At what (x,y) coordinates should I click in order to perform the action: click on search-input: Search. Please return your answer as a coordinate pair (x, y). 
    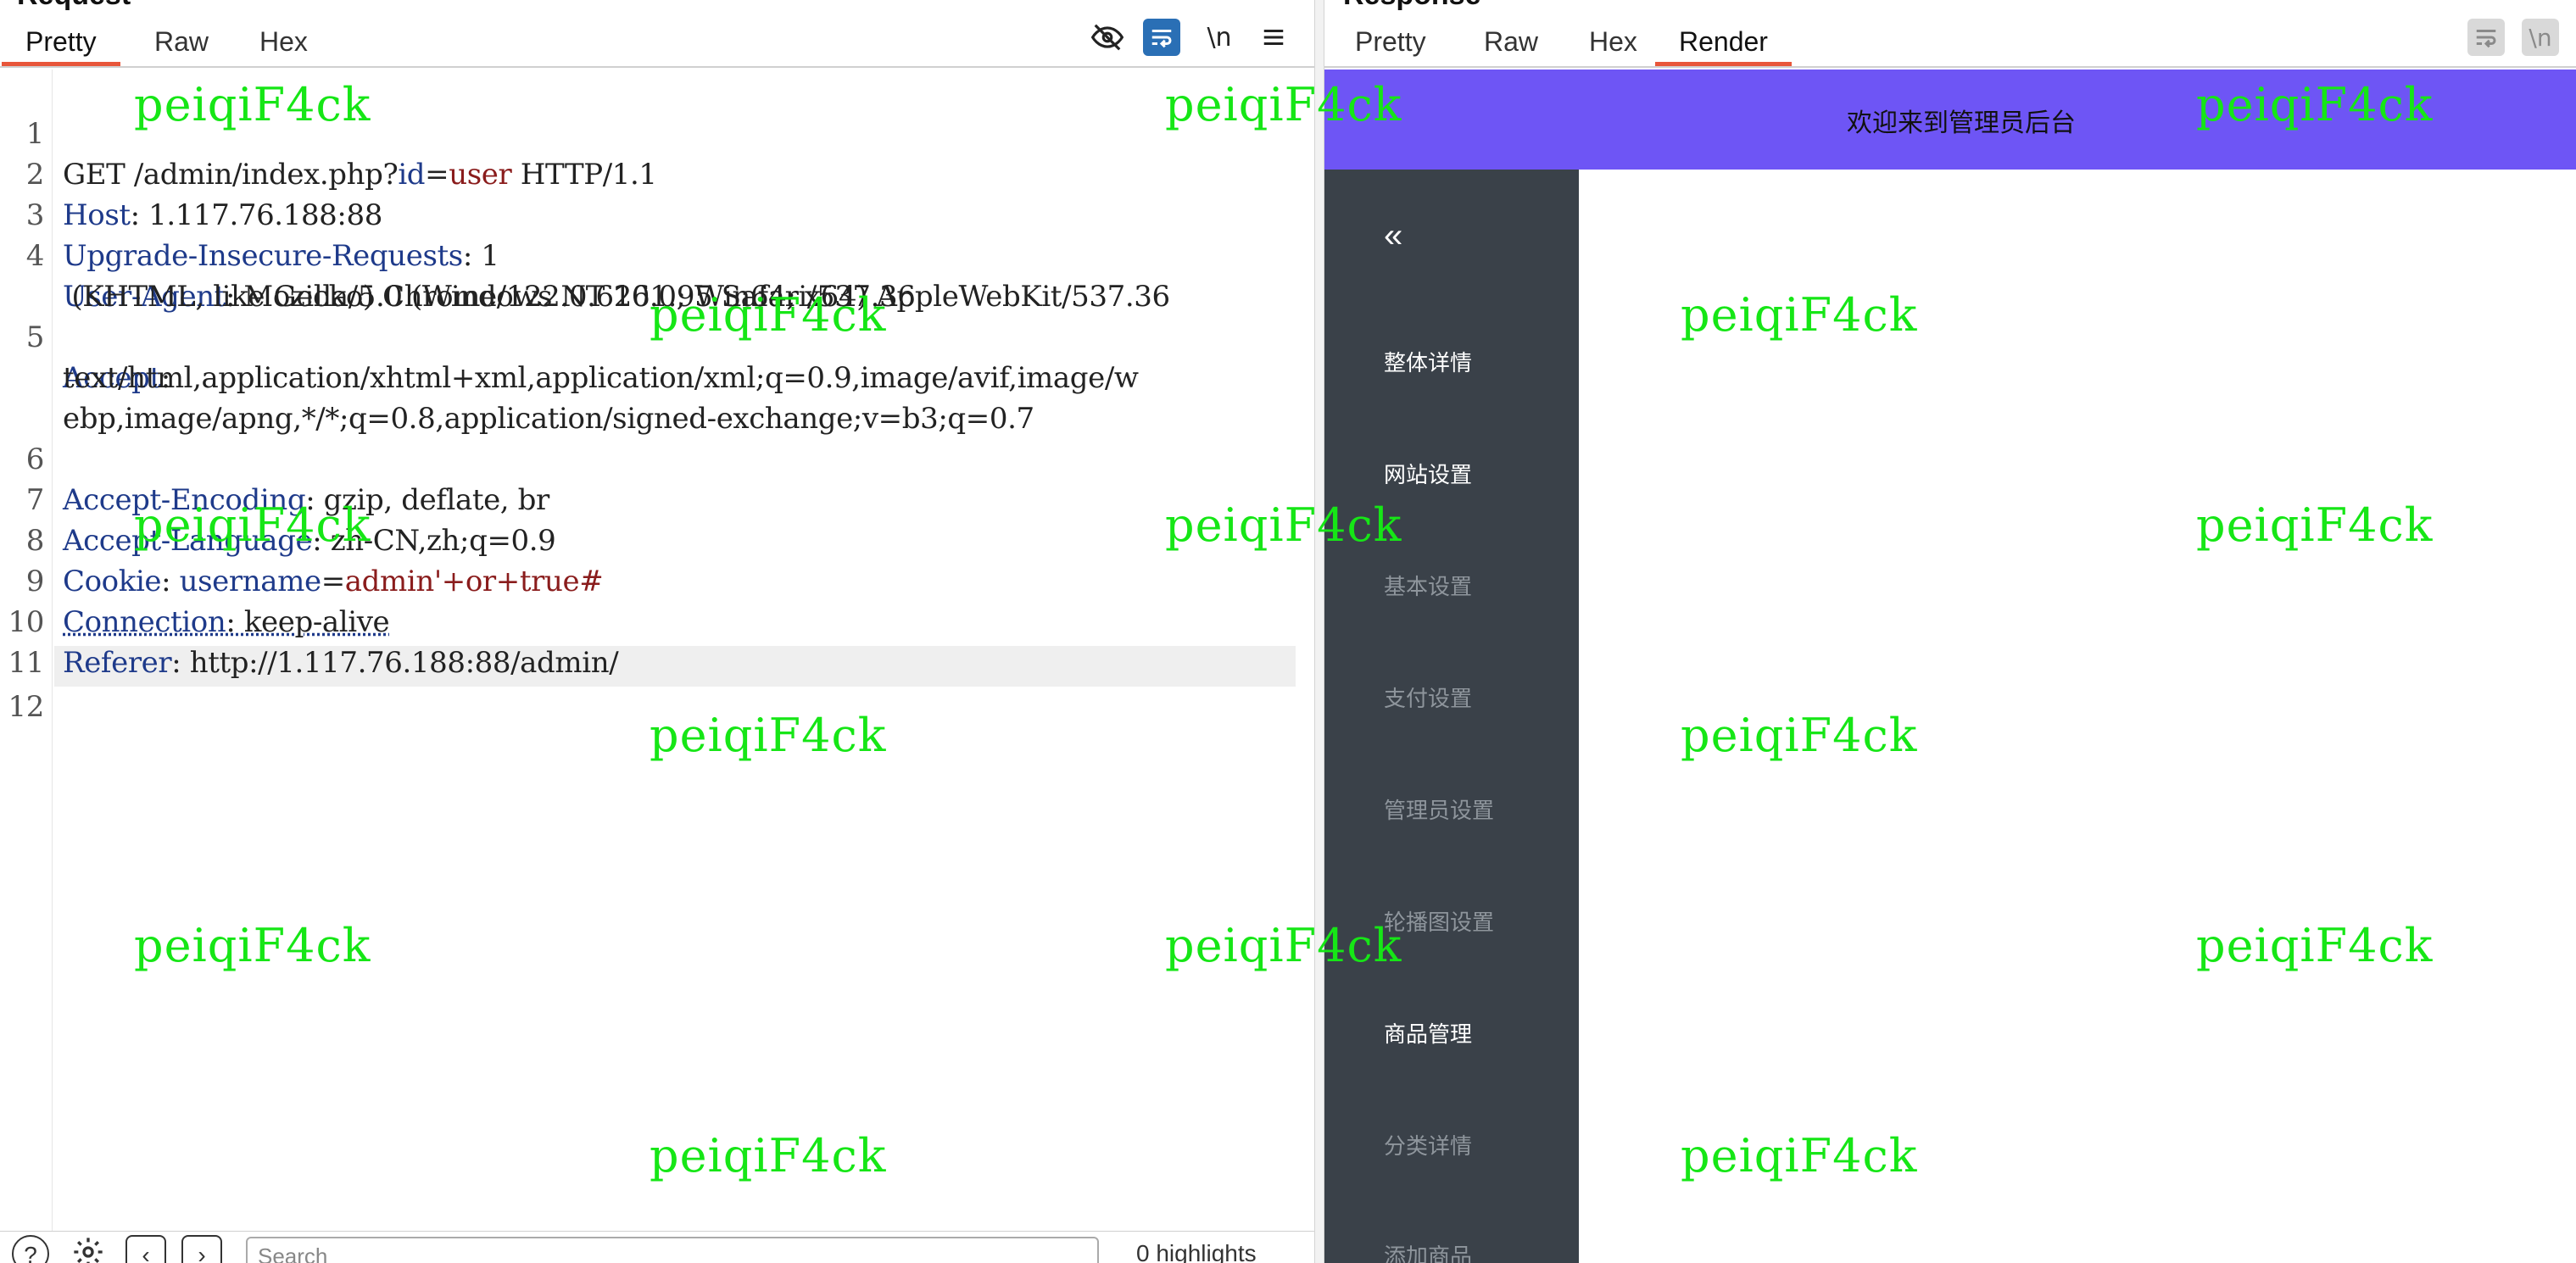
    Looking at the image, I should click on (672, 1250).